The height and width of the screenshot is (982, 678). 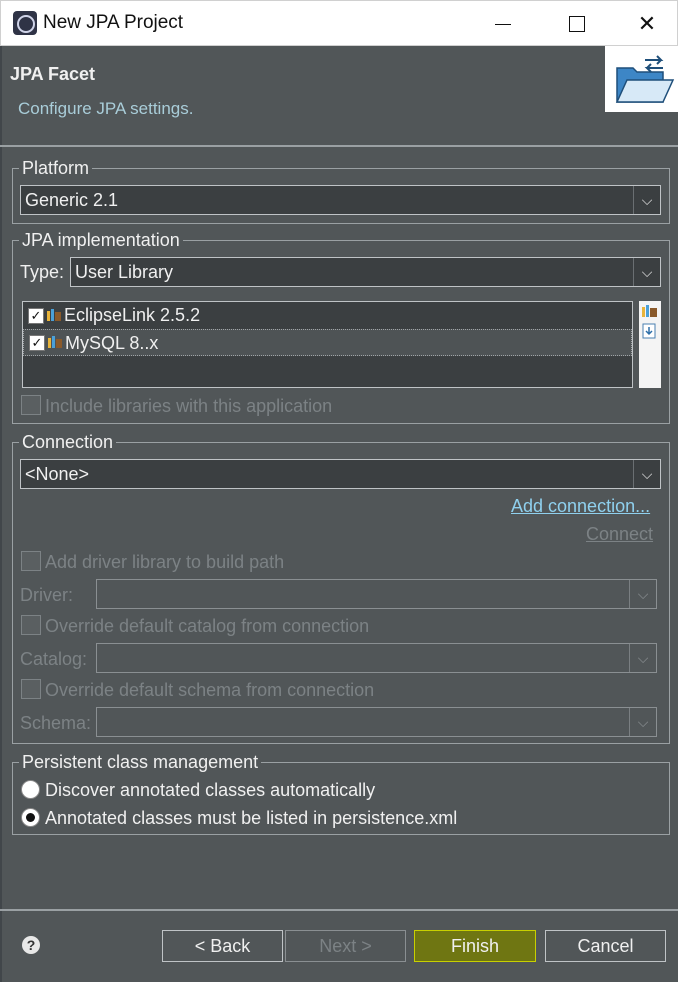 I want to click on finish-button: Finish, so click(x=475, y=946).